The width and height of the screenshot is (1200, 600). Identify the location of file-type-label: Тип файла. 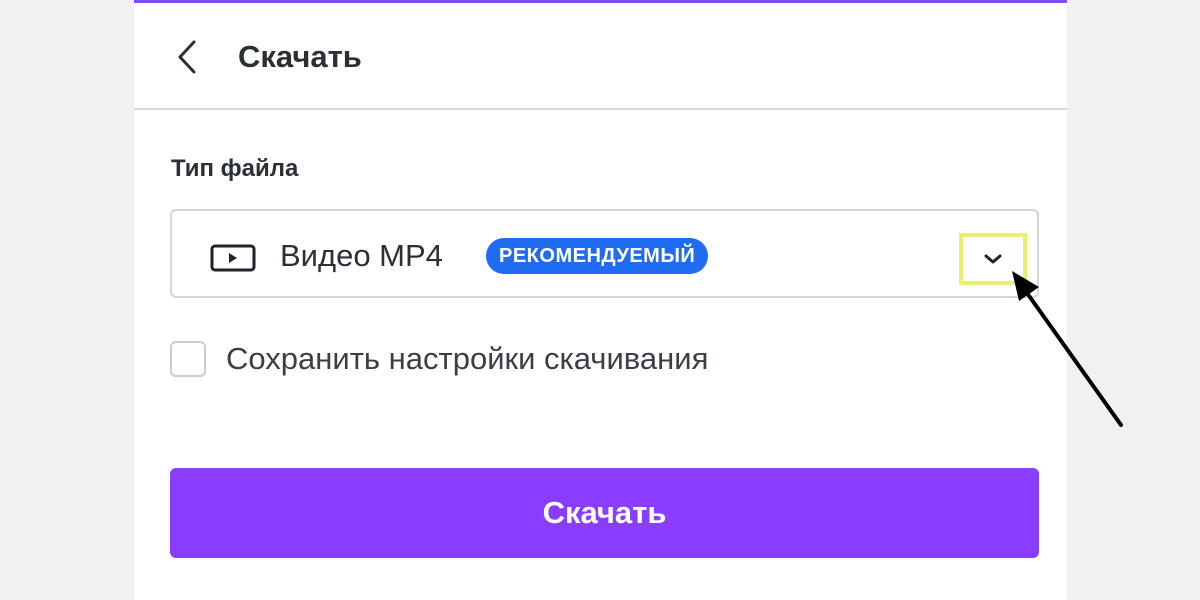
(235, 168).